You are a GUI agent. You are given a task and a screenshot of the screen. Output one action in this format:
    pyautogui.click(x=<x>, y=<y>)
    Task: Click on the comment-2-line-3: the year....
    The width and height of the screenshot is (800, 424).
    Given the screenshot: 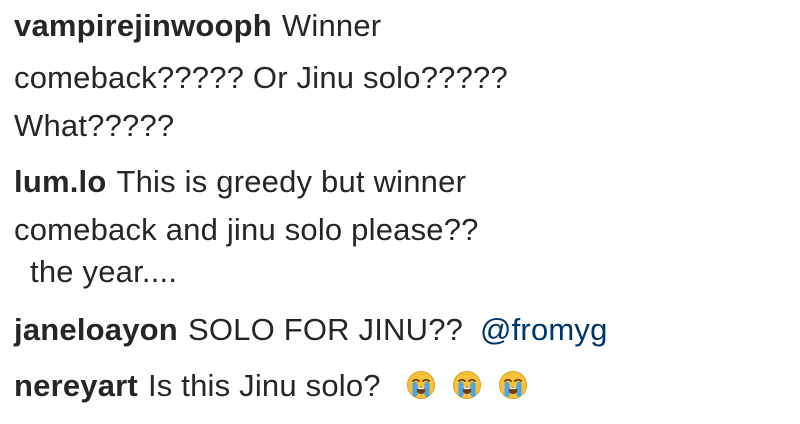 What is the action you would take?
    pyautogui.click(x=103, y=272)
    